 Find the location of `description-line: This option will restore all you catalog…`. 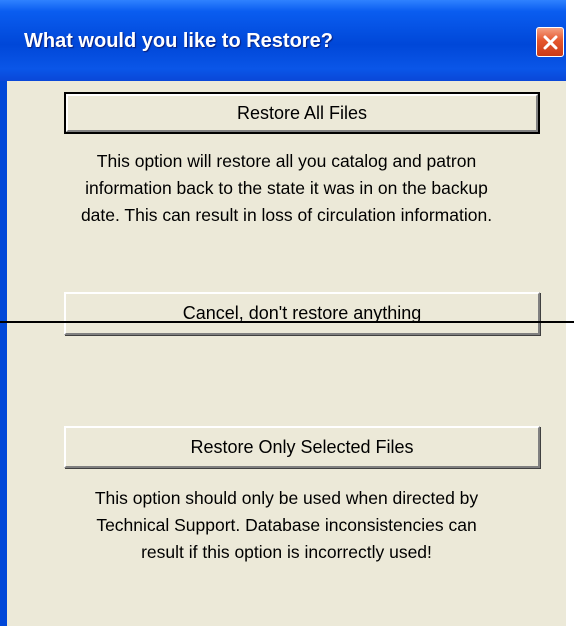

description-line: This option will restore all you catalog… is located at coordinates (286, 161).